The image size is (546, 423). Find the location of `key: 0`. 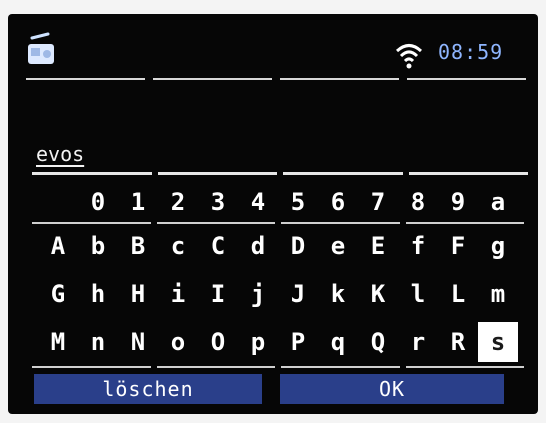

key: 0 is located at coordinates (98, 202).